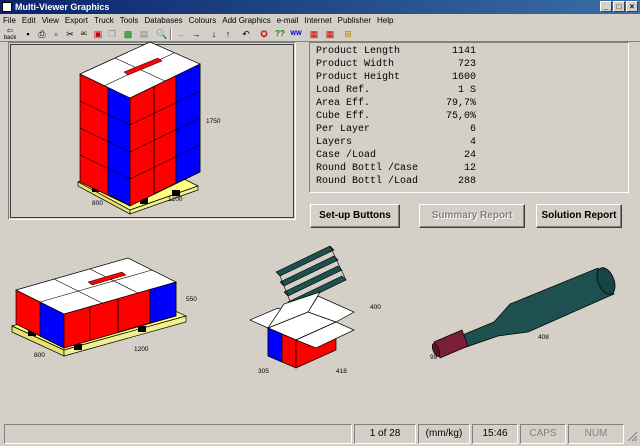 The height and width of the screenshot is (446, 640). What do you see at coordinates (178, 434) in the screenshot?
I see `status-message` at bounding box center [178, 434].